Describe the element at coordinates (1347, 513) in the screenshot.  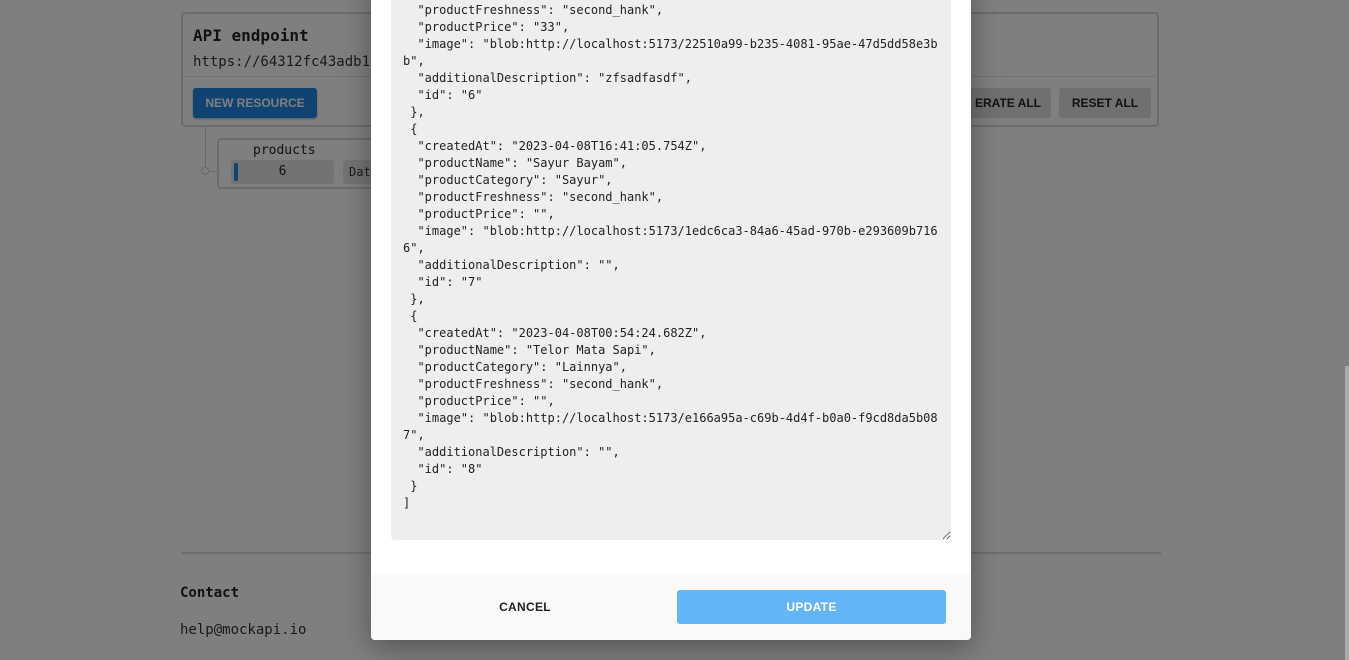
I see `page-scrollbar` at that location.